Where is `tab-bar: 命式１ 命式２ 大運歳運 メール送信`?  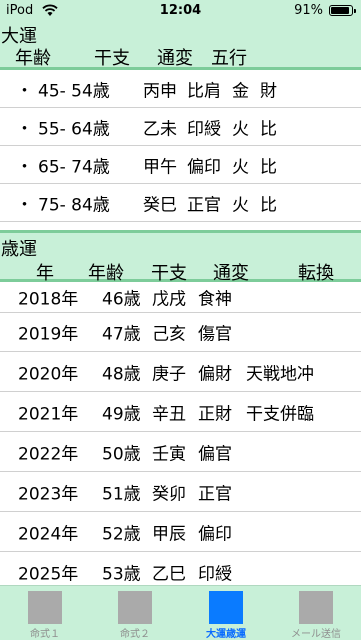
tab-bar: 命式１ 命式２ 大運歳運 メール送信 is located at coordinates (180, 612).